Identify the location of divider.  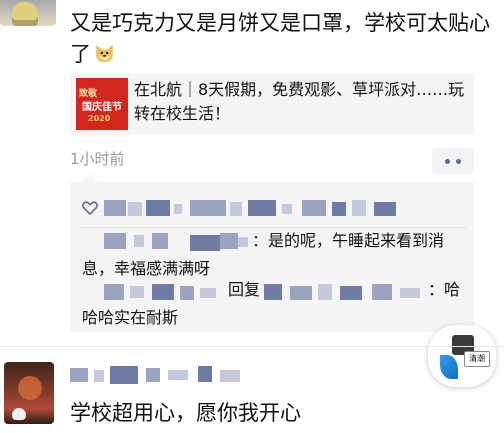
(252, 346).